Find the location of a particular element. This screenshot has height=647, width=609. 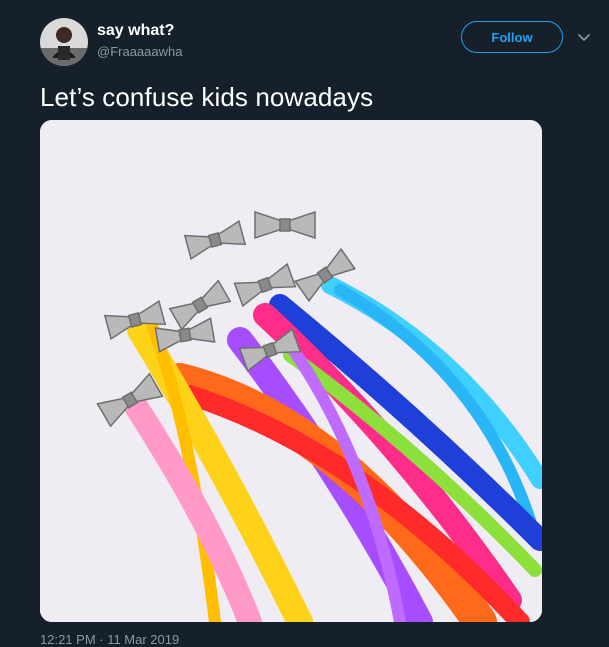

avatar is located at coordinates (64, 42).